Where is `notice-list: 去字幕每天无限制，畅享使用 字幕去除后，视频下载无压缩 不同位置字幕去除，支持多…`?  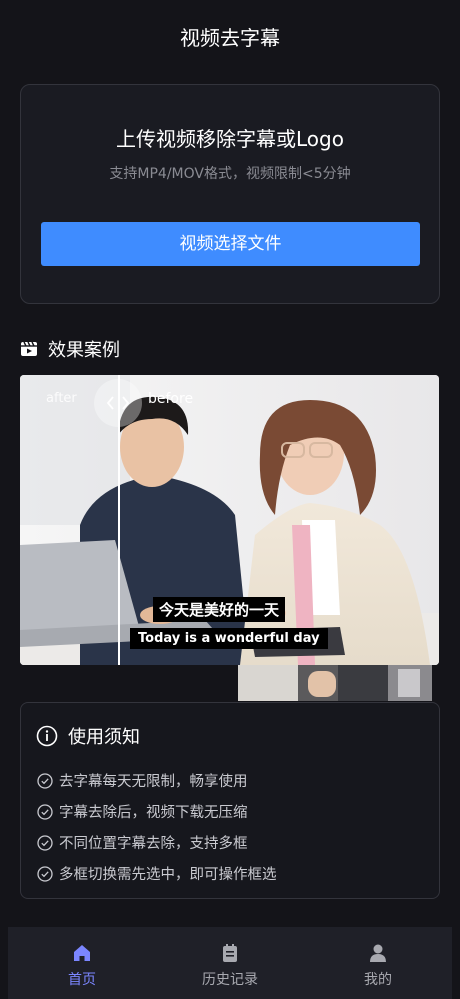 notice-list: 去字幕每天无限制，畅享使用 字幕去除后，视频下载无压缩 不同位置字幕去除，支持多… is located at coordinates (157, 827).